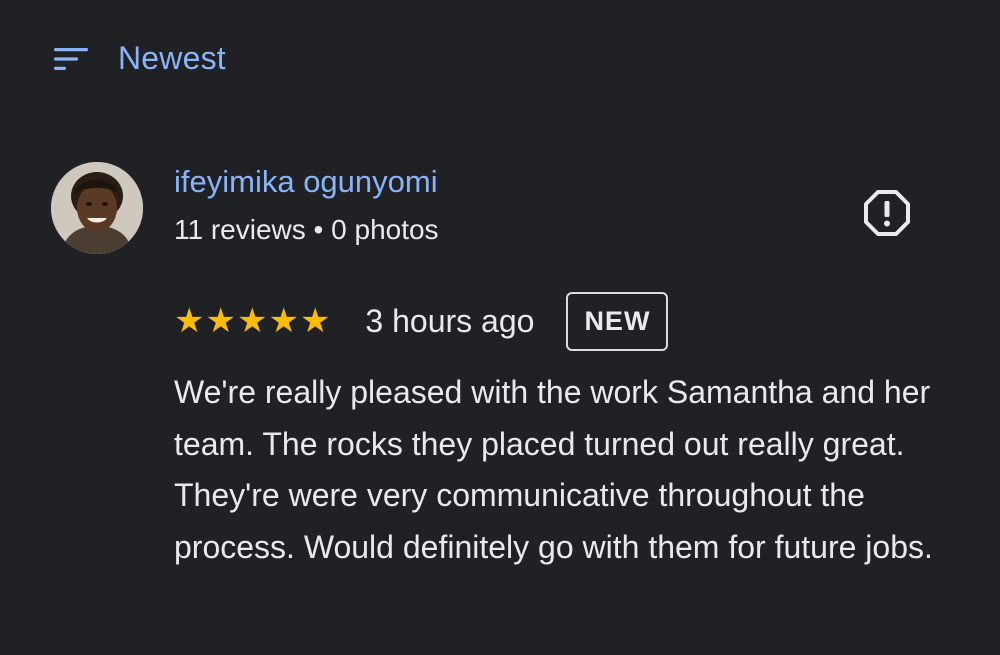  Describe the element at coordinates (450, 320) in the screenshot. I see `review-time: 3 hours ago` at that location.